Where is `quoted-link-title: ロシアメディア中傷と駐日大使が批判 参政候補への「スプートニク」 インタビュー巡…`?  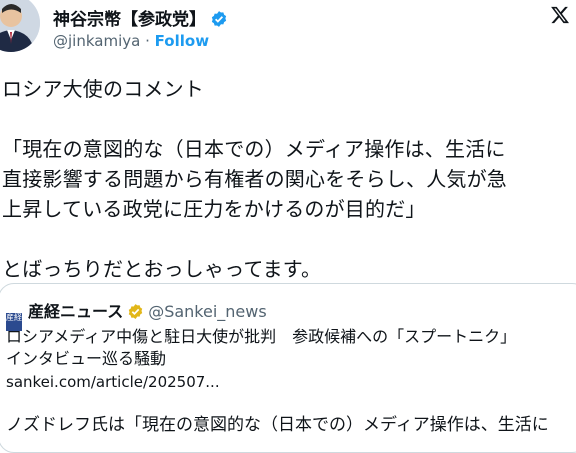
quoted-link-title: ロシアメディア中傷と駐日大使が批判 参政候補への「スプートニク」 インタビュー巡… is located at coordinates (291, 348).